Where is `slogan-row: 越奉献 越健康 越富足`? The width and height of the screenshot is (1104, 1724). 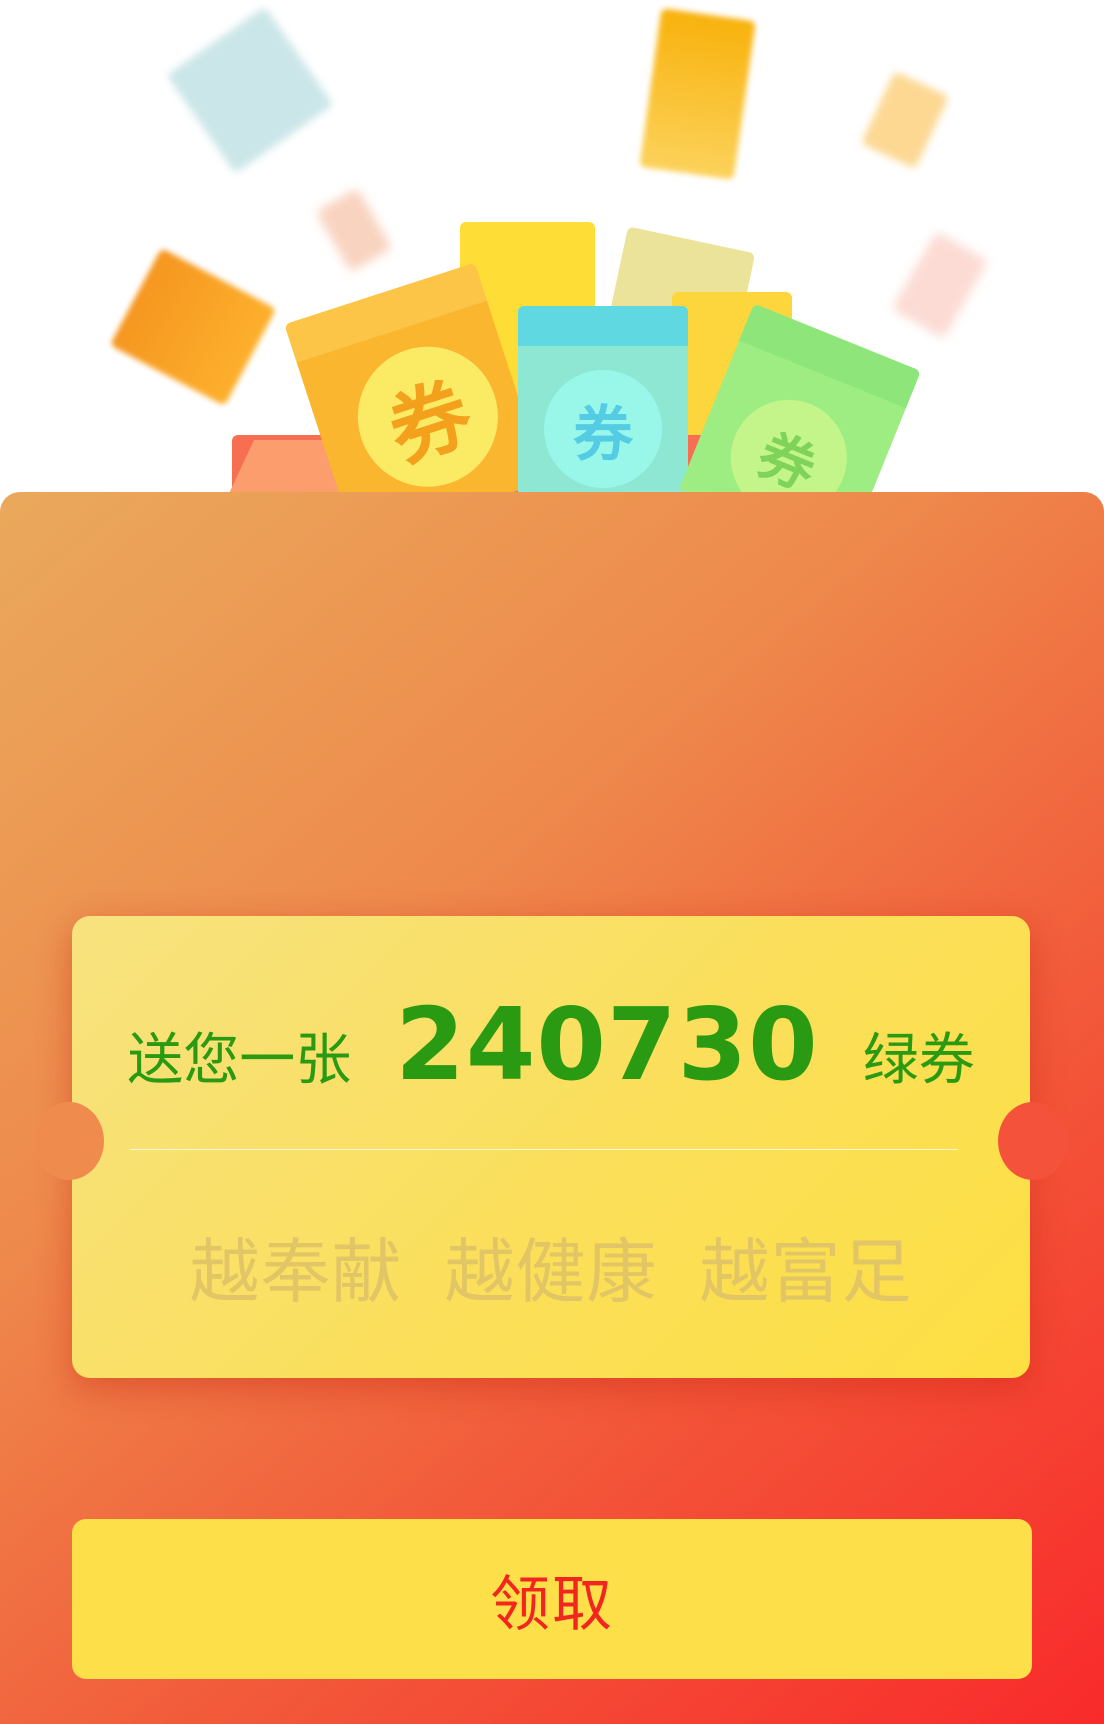 slogan-row: 越奉献 越健康 越富足 is located at coordinates (551, 1266).